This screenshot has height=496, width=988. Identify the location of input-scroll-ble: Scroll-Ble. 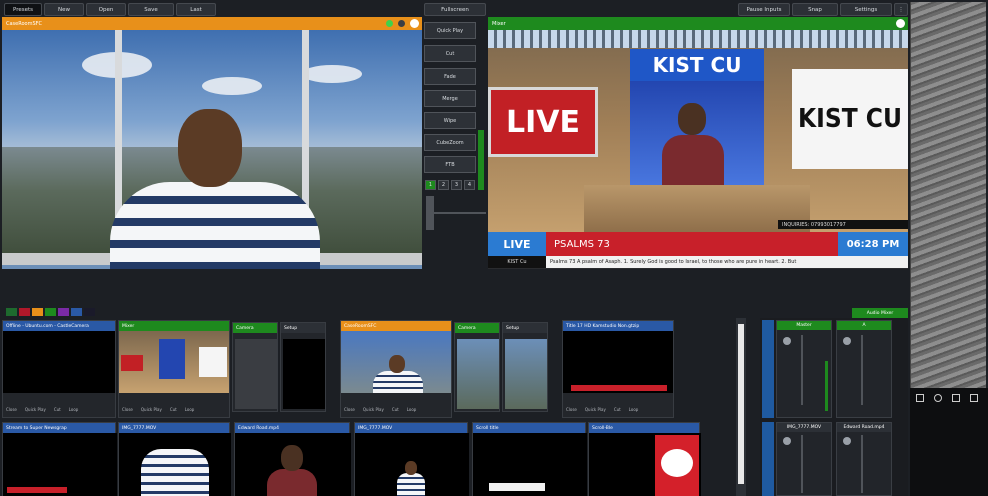
(644, 459).